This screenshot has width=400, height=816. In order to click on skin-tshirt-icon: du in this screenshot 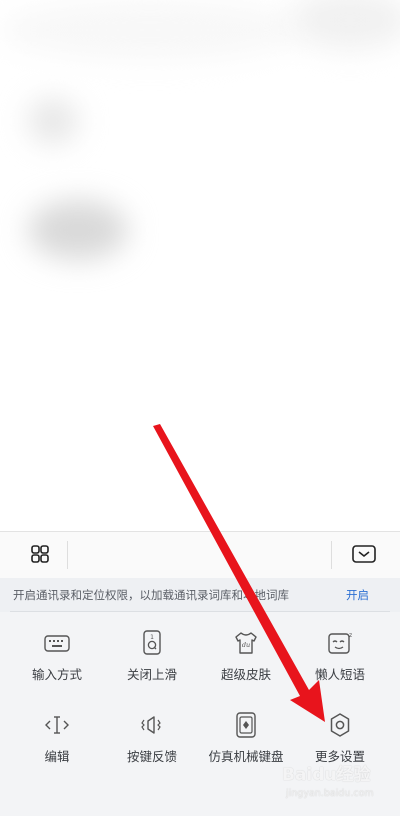, I will do `click(246, 643)`.